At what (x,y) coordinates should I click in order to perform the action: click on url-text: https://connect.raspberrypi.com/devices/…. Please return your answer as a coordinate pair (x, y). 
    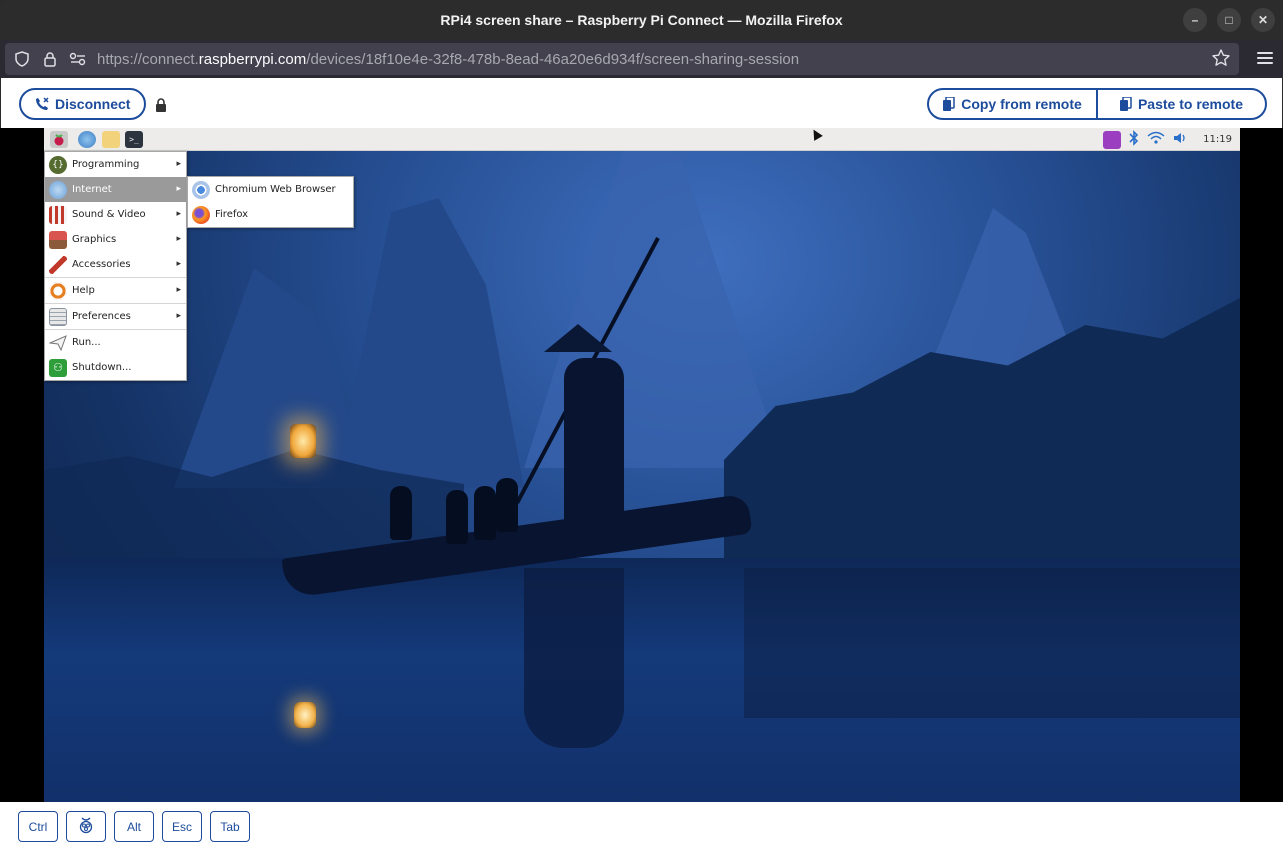
    Looking at the image, I should click on (448, 59).